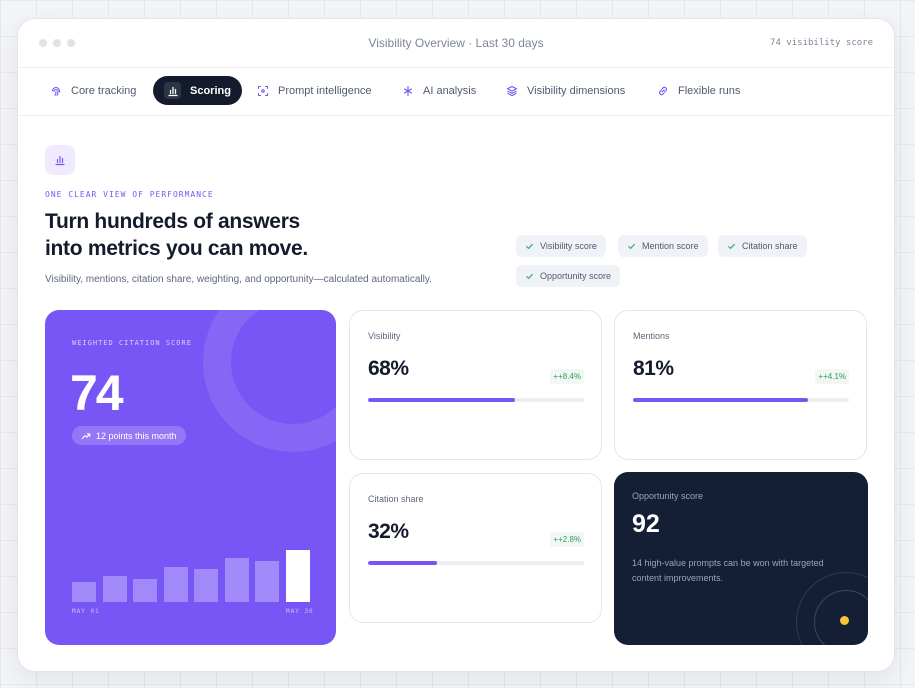 The image size is (915, 688). Describe the element at coordinates (512, 90) in the screenshot. I see `layers-icon` at that location.